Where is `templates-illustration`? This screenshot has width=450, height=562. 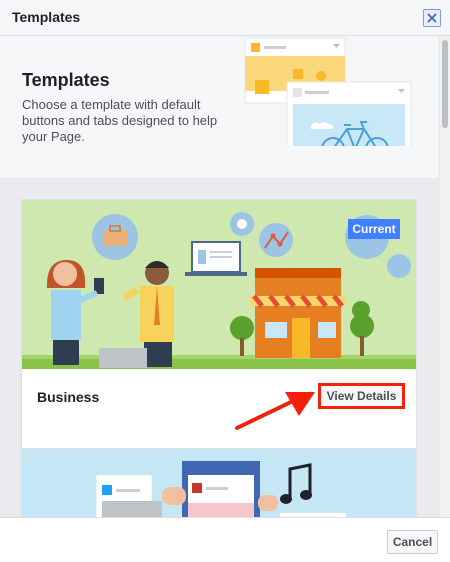 templates-illustration is located at coordinates (328, 91).